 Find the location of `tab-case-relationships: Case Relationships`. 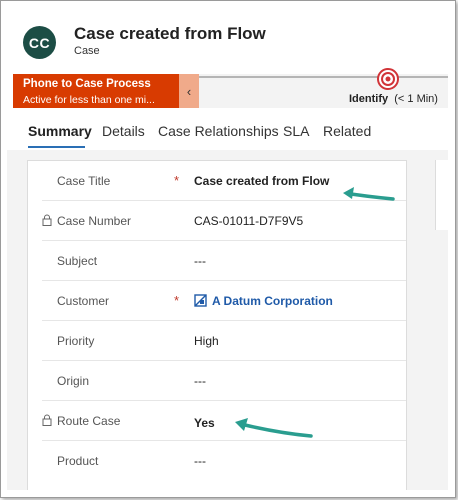

tab-case-relationships: Case Relationships is located at coordinates (218, 131).